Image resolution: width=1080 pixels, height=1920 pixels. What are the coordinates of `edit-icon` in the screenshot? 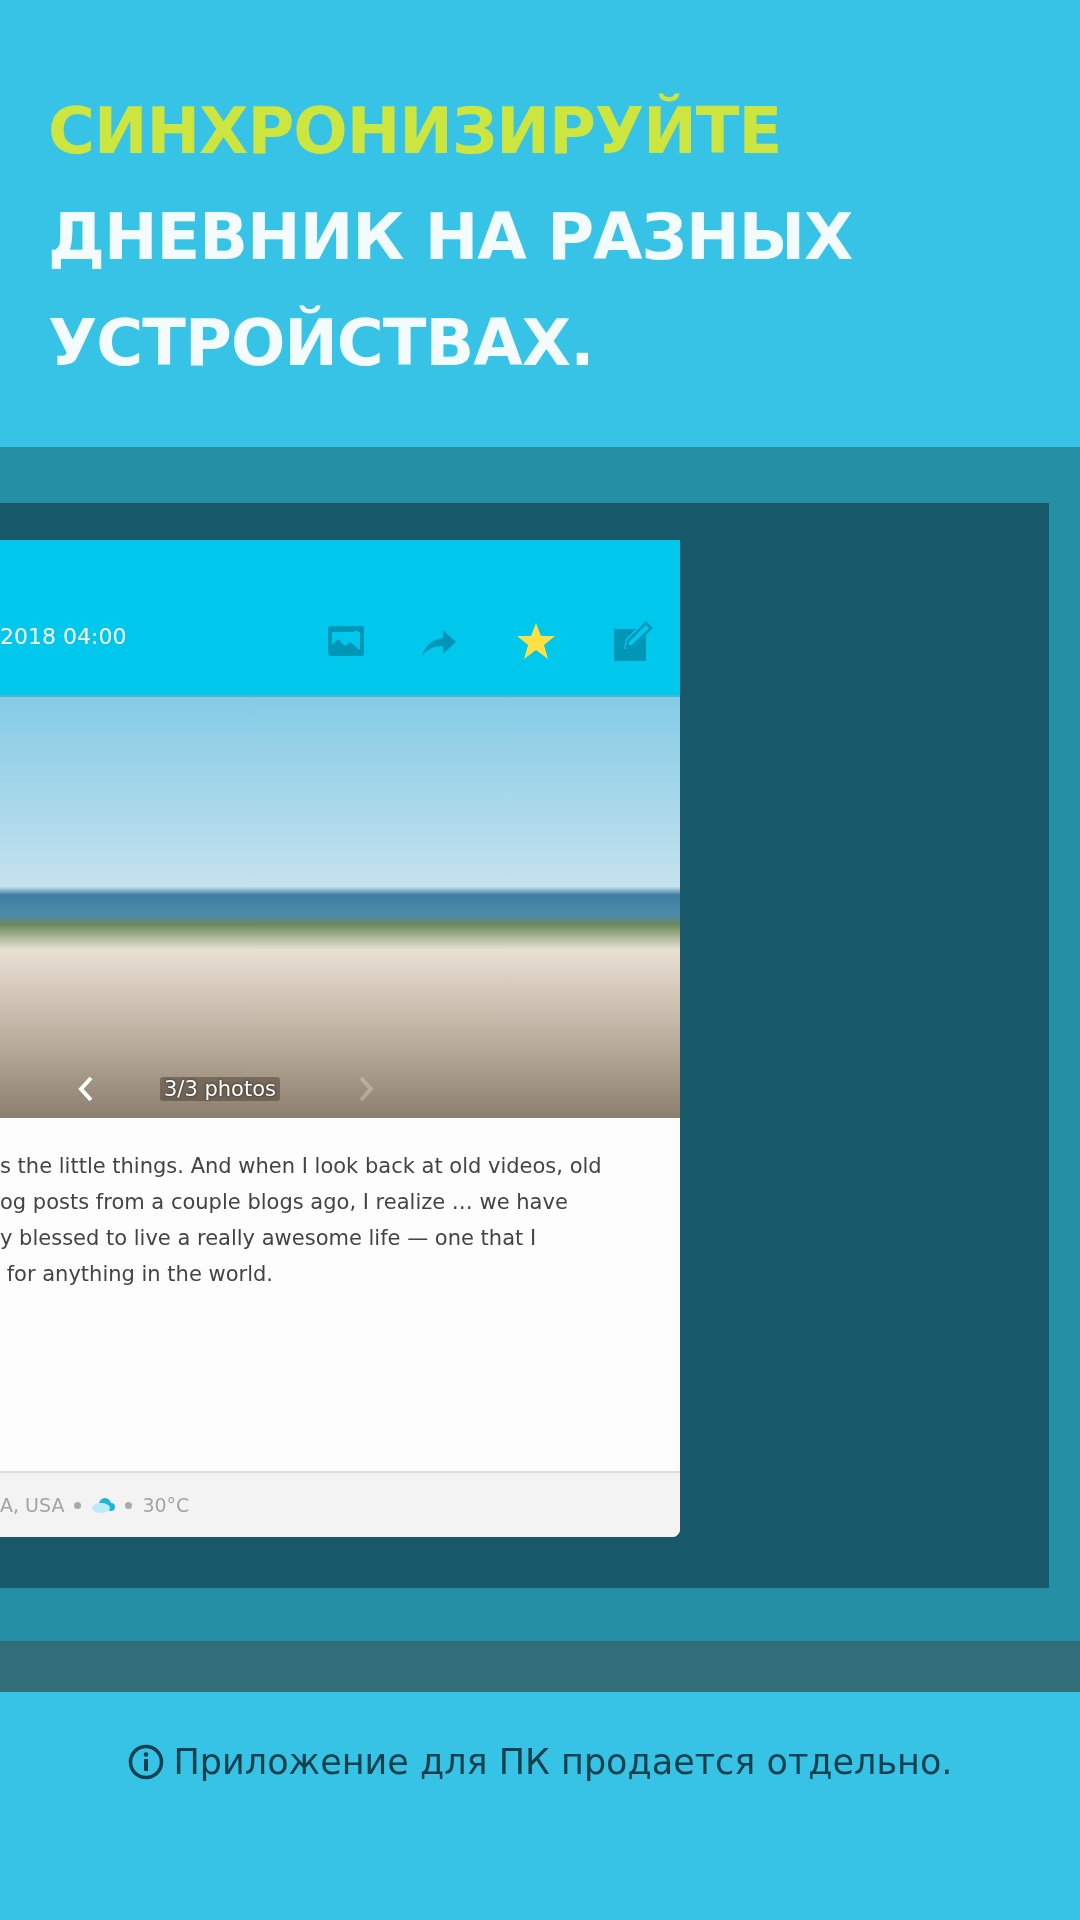 It's located at (634, 641).